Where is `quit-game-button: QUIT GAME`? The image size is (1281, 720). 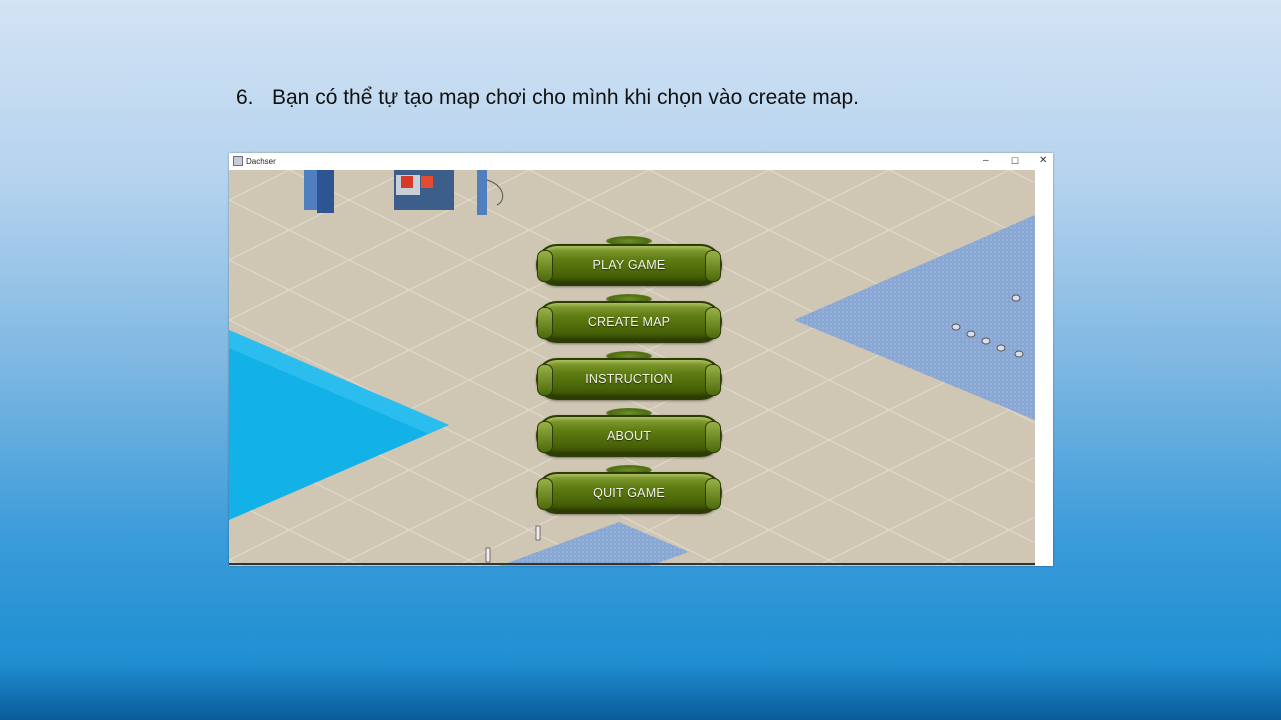 quit-game-button: QUIT GAME is located at coordinates (629, 493).